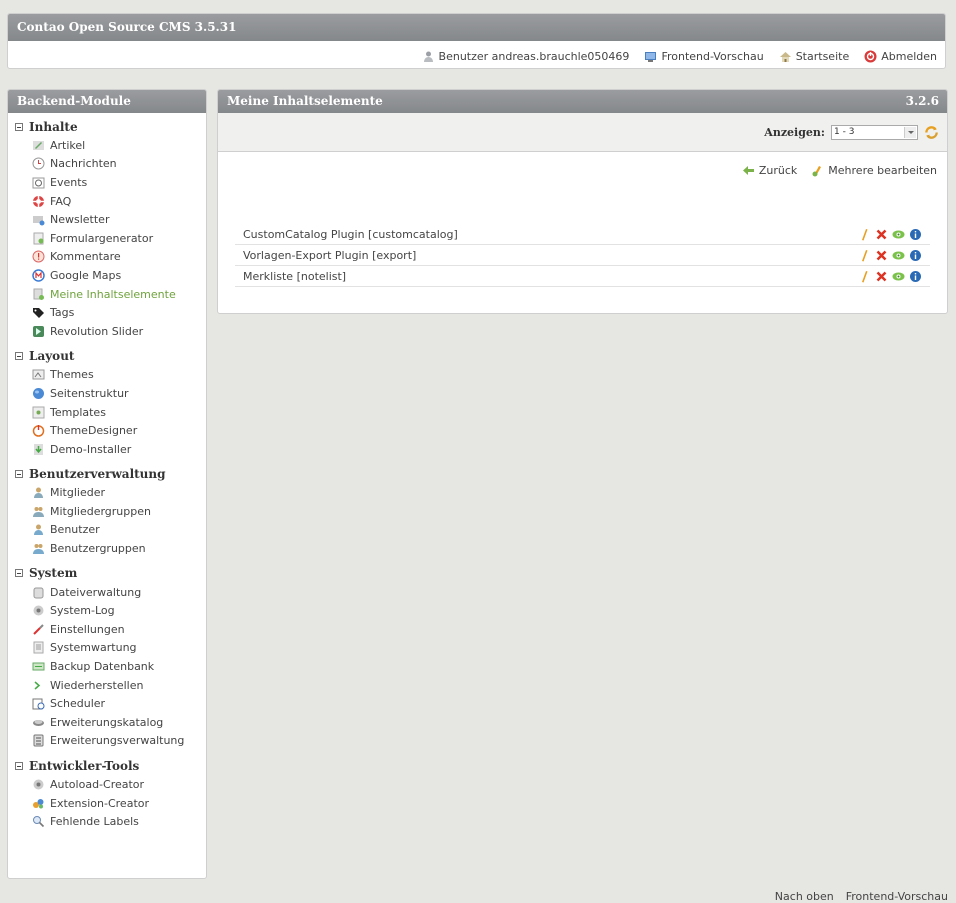 Image resolution: width=956 pixels, height=903 pixels. What do you see at coordinates (897, 896) in the screenshot?
I see `footer-frontend-preview-link: Frontend-Vorschau` at bounding box center [897, 896].